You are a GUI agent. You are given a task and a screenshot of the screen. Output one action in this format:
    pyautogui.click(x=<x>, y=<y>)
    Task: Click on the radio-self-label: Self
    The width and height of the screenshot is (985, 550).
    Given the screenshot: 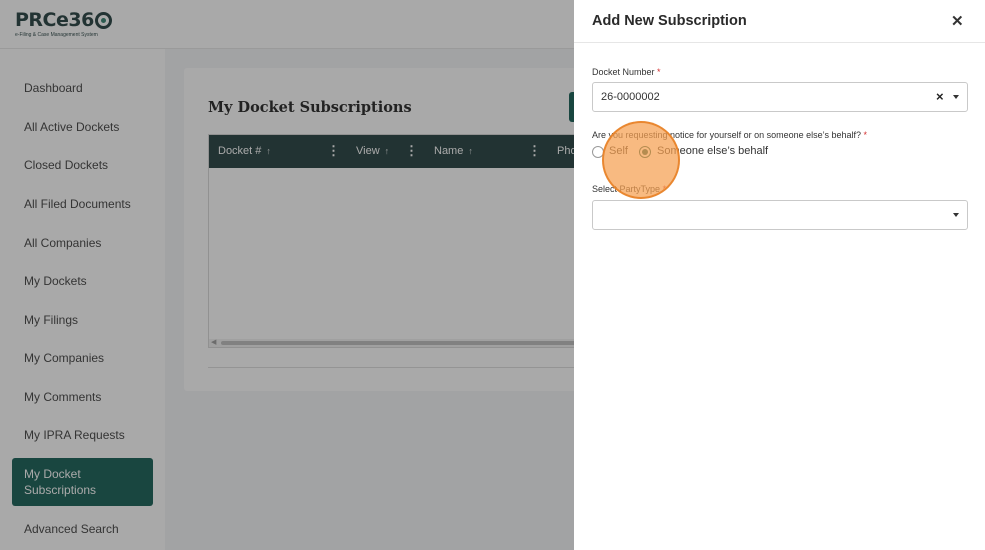 What is the action you would take?
    pyautogui.click(x=618, y=151)
    